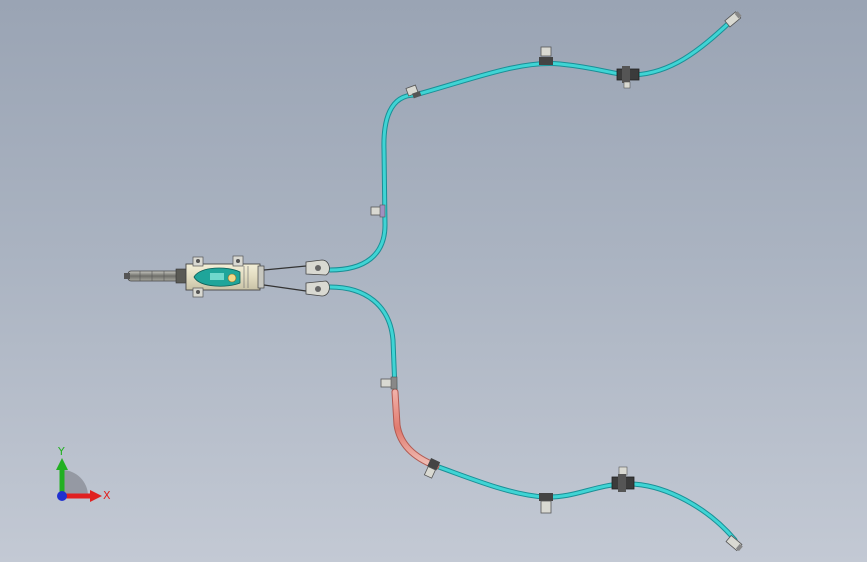 Image resolution: width=867 pixels, height=562 pixels. I want to click on x-axis-label: X, so click(107, 495).